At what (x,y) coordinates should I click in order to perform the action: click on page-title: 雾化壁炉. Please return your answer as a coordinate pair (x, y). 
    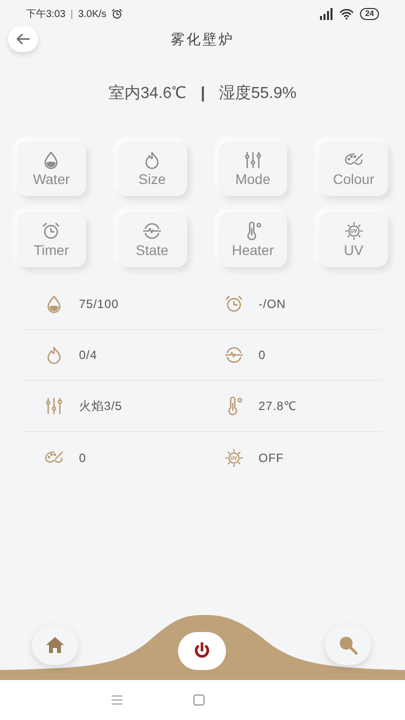
    Looking at the image, I should click on (202, 39).